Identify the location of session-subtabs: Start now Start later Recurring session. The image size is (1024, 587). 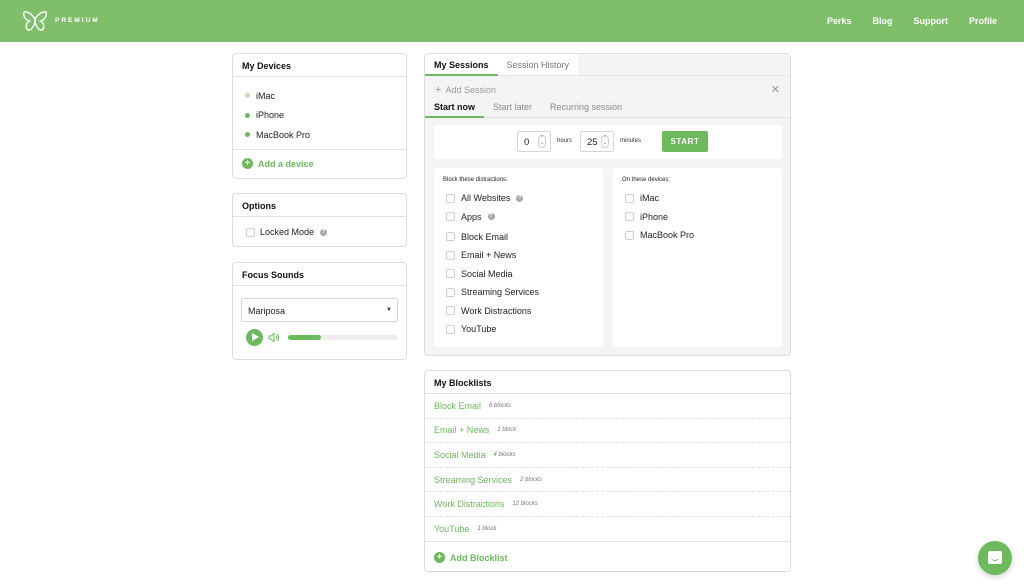
(607, 108).